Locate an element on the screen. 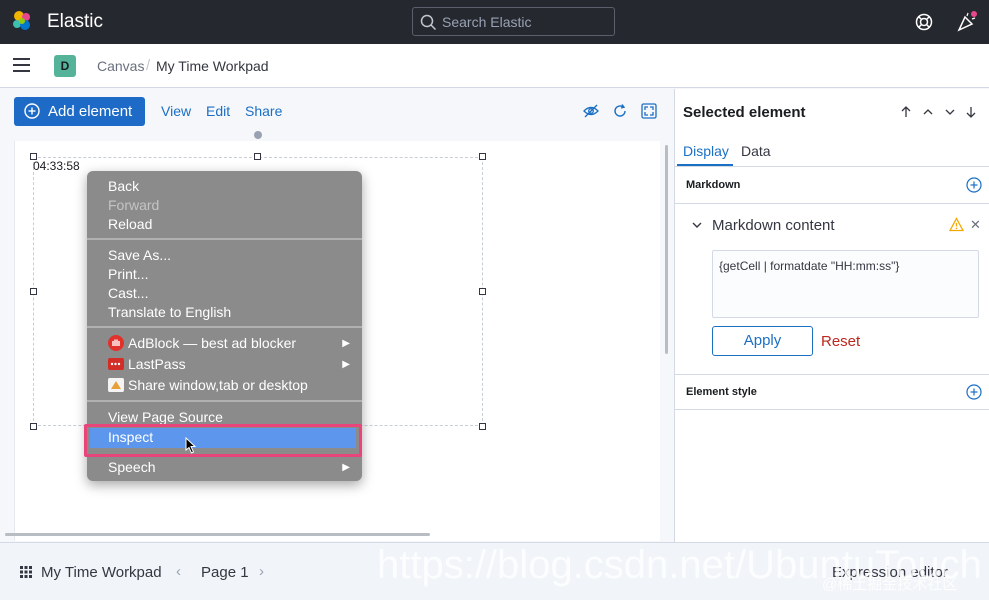  watermark-caption: @稀土掘金技术社区 is located at coordinates (890, 584).